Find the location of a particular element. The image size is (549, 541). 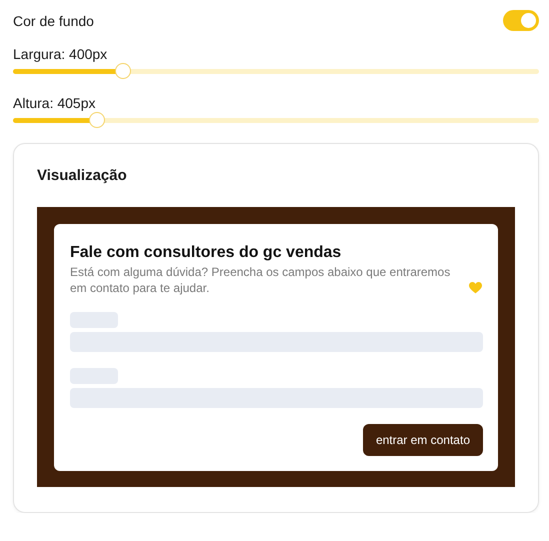

toggle-label: Cor de fundo is located at coordinates (53, 20).